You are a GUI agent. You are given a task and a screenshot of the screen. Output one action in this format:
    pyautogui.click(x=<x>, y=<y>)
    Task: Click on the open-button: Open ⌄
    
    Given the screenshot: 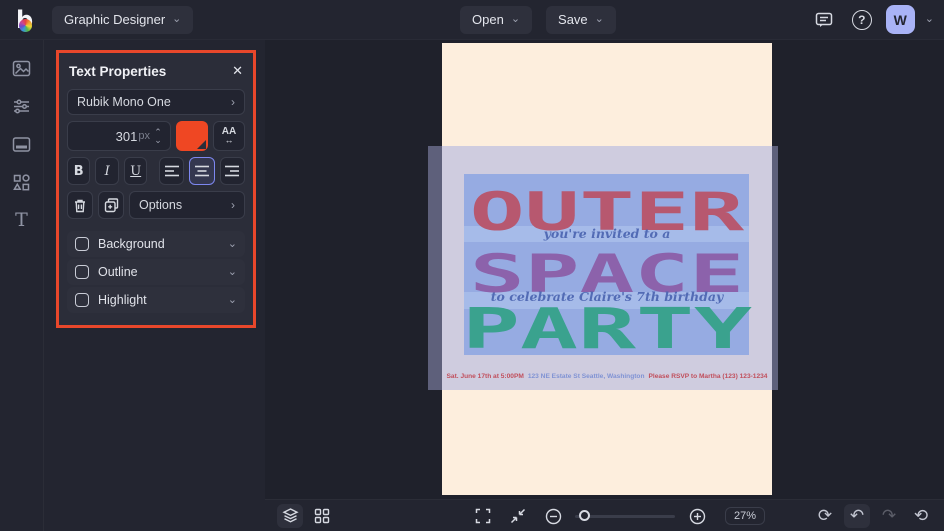 What is the action you would take?
    pyautogui.click(x=496, y=19)
    